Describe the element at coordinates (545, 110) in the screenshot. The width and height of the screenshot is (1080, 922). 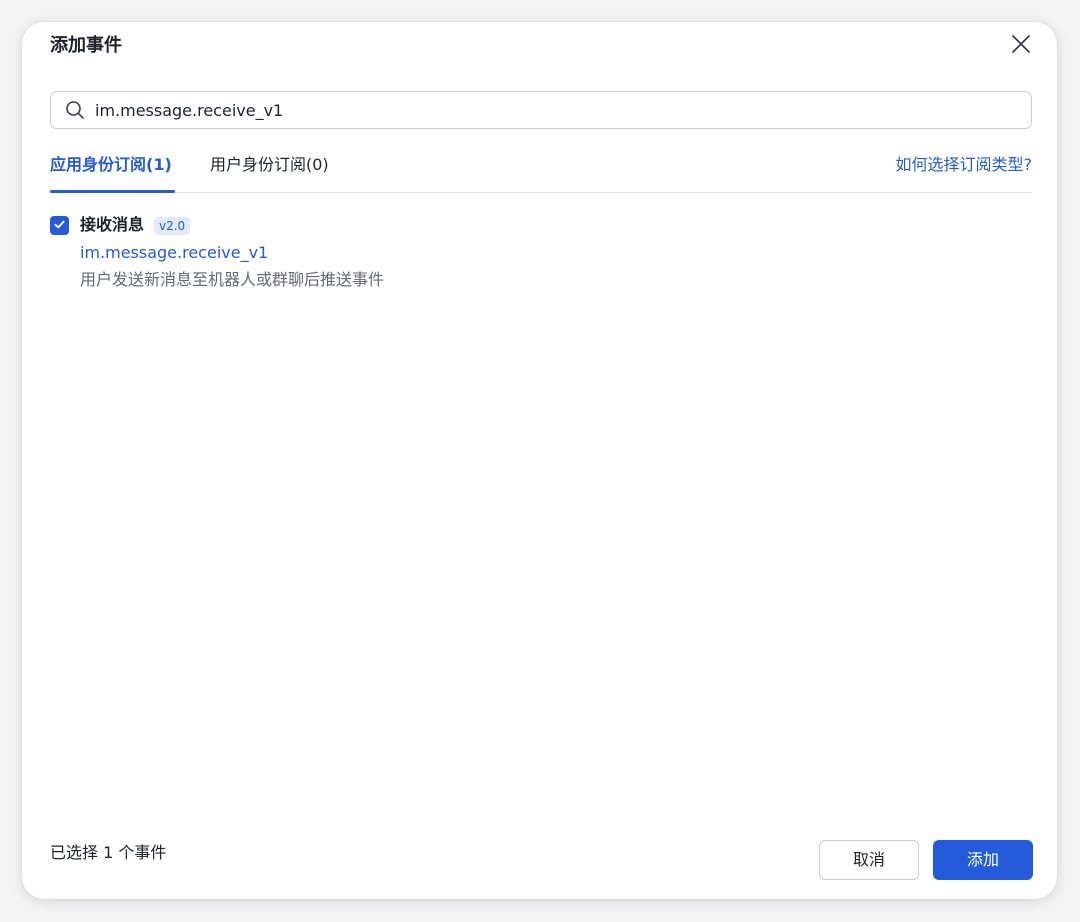
I see `search-input` at that location.